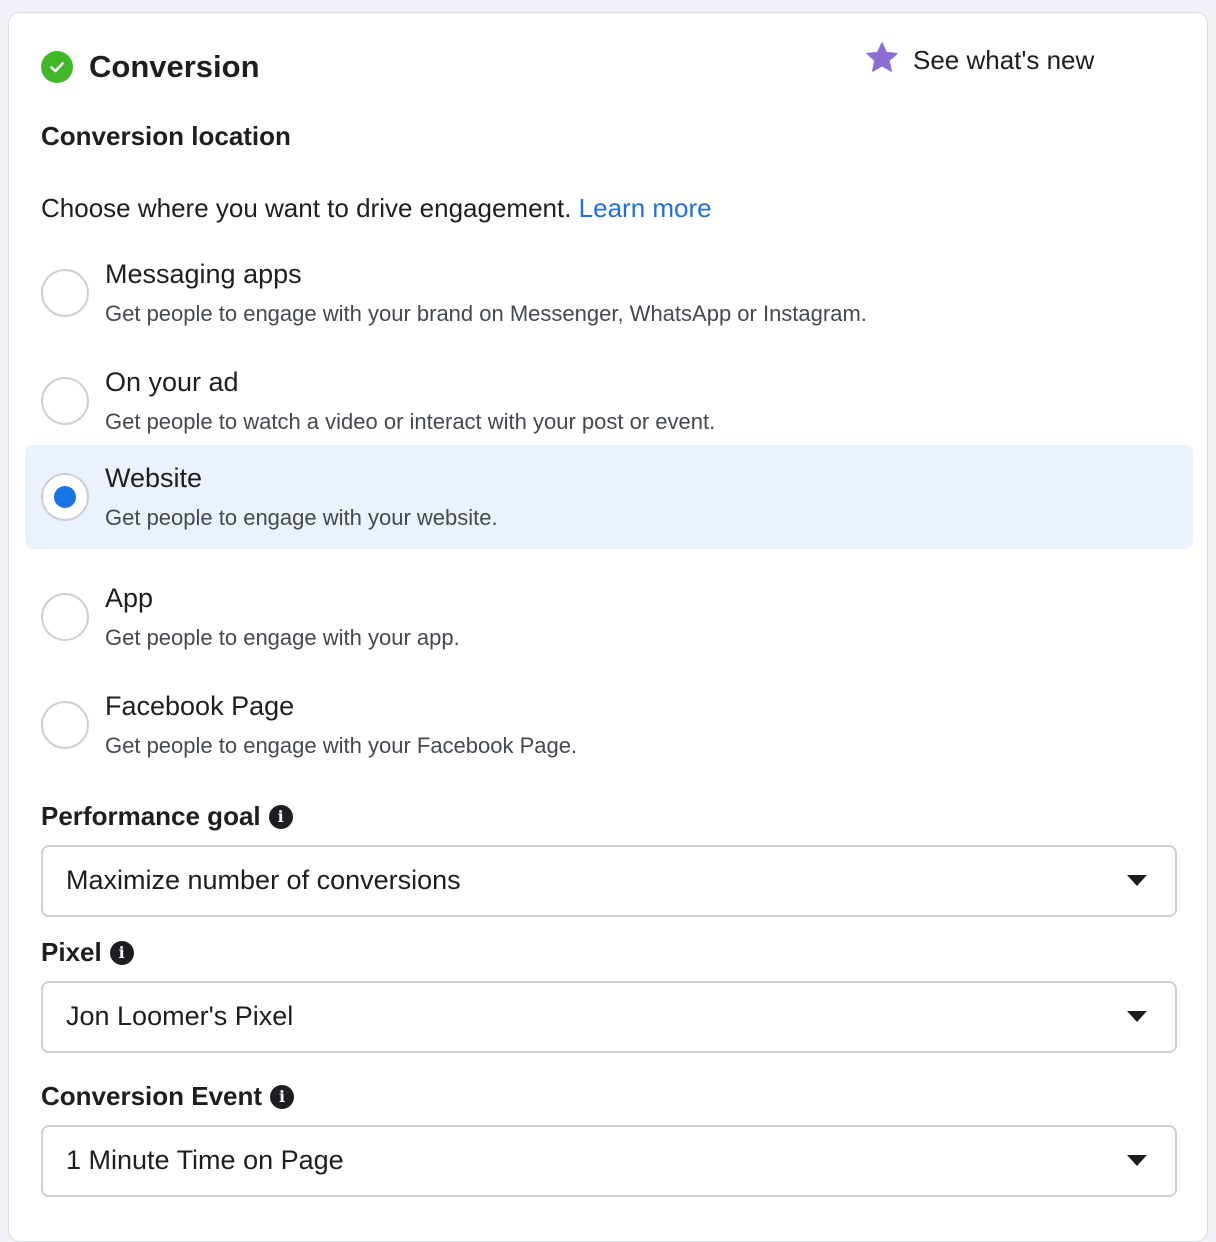  What do you see at coordinates (205, 1160) in the screenshot?
I see `conversion-event-value: 1 Minute Time on Page` at bounding box center [205, 1160].